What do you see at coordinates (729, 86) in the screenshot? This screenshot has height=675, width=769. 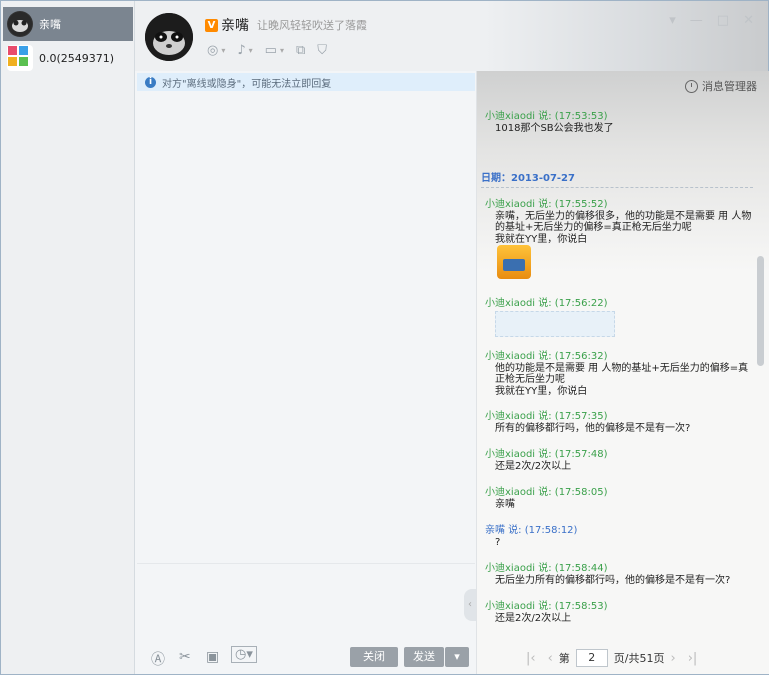 I see `message-manager-label: 消息管理器` at bounding box center [729, 86].